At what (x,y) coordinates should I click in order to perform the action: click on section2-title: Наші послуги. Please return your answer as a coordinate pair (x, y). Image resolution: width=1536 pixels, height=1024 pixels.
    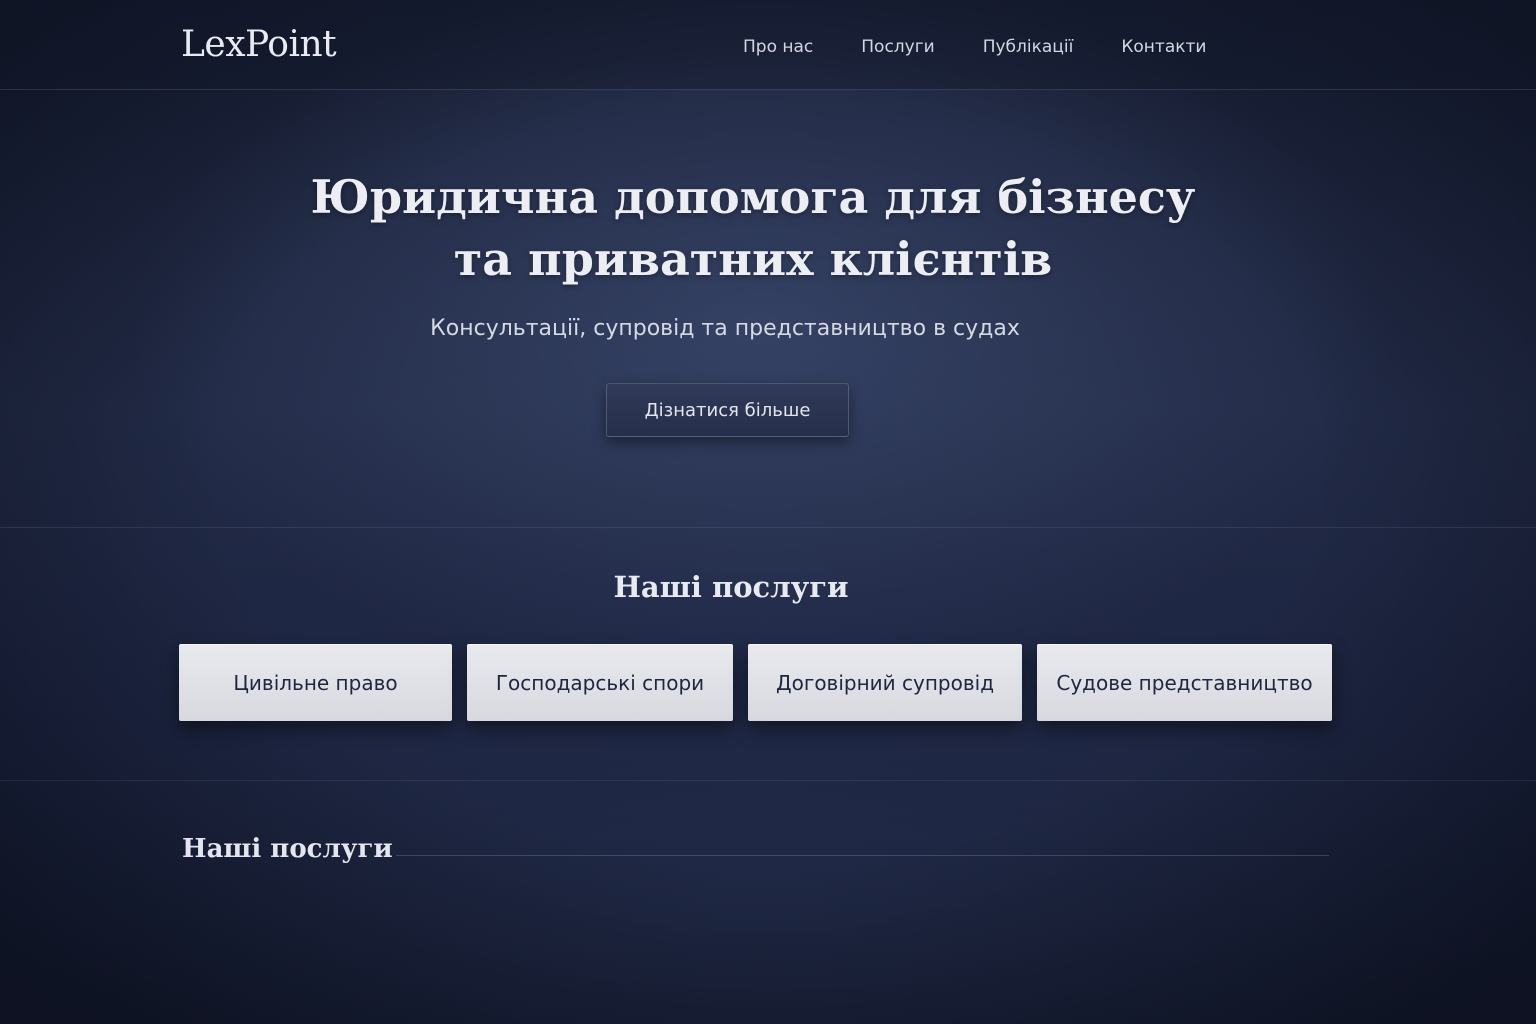
    Looking at the image, I should click on (287, 849).